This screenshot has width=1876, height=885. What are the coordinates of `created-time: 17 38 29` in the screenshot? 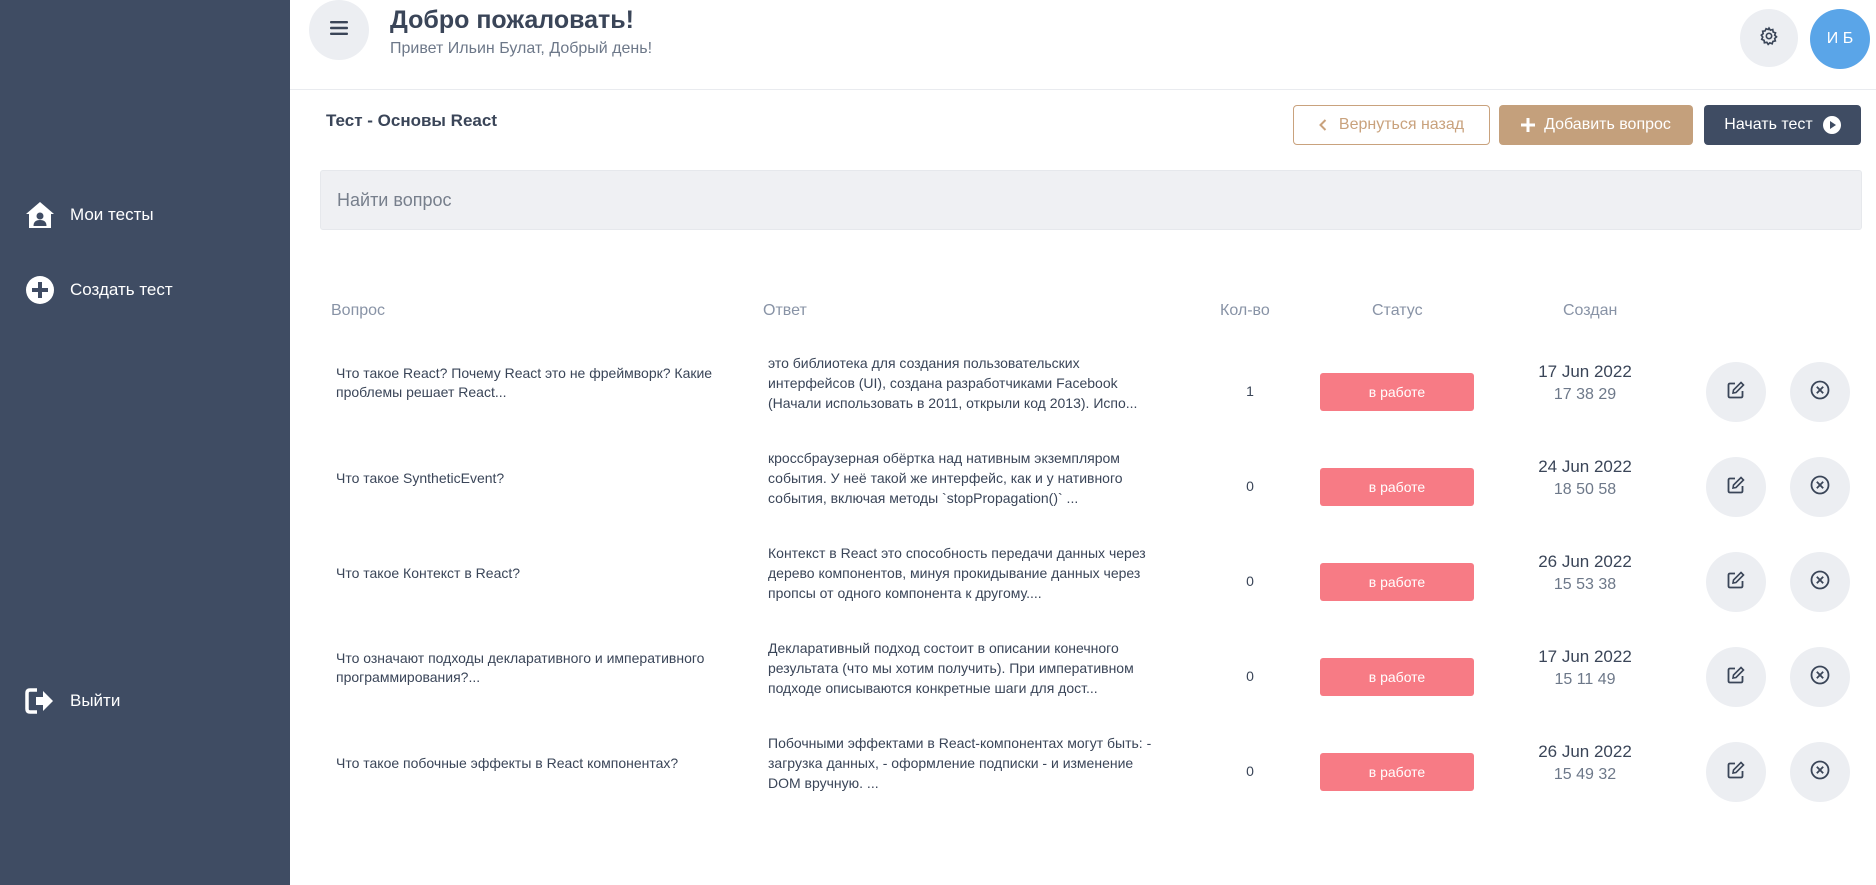 It's located at (1585, 394).